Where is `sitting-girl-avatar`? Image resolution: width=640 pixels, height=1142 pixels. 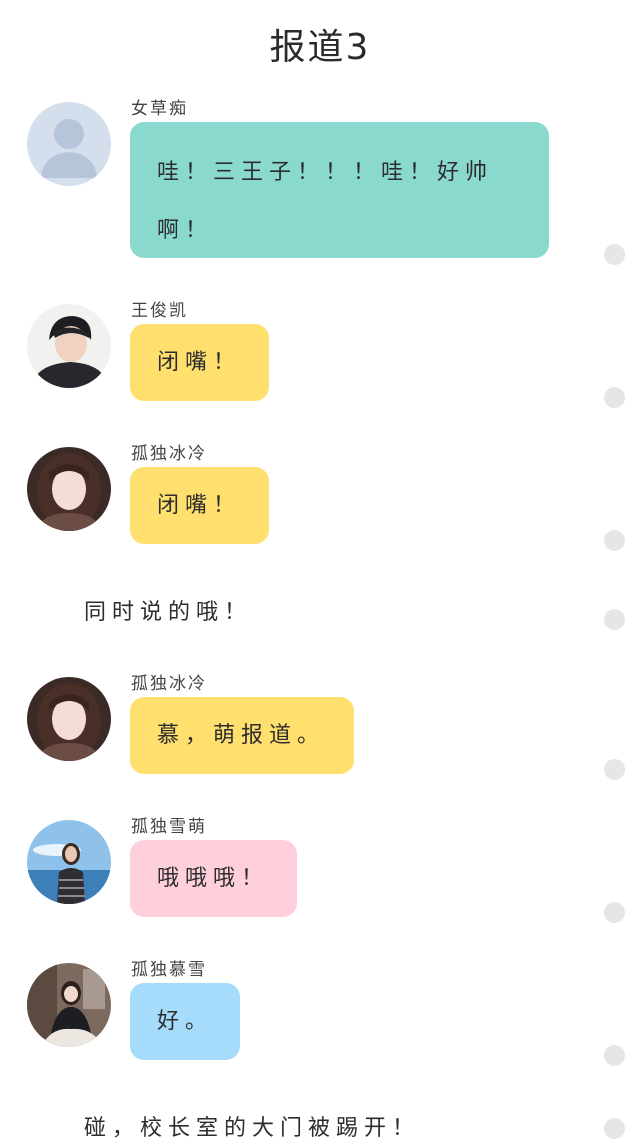
sitting-girl-avatar is located at coordinates (69, 1005).